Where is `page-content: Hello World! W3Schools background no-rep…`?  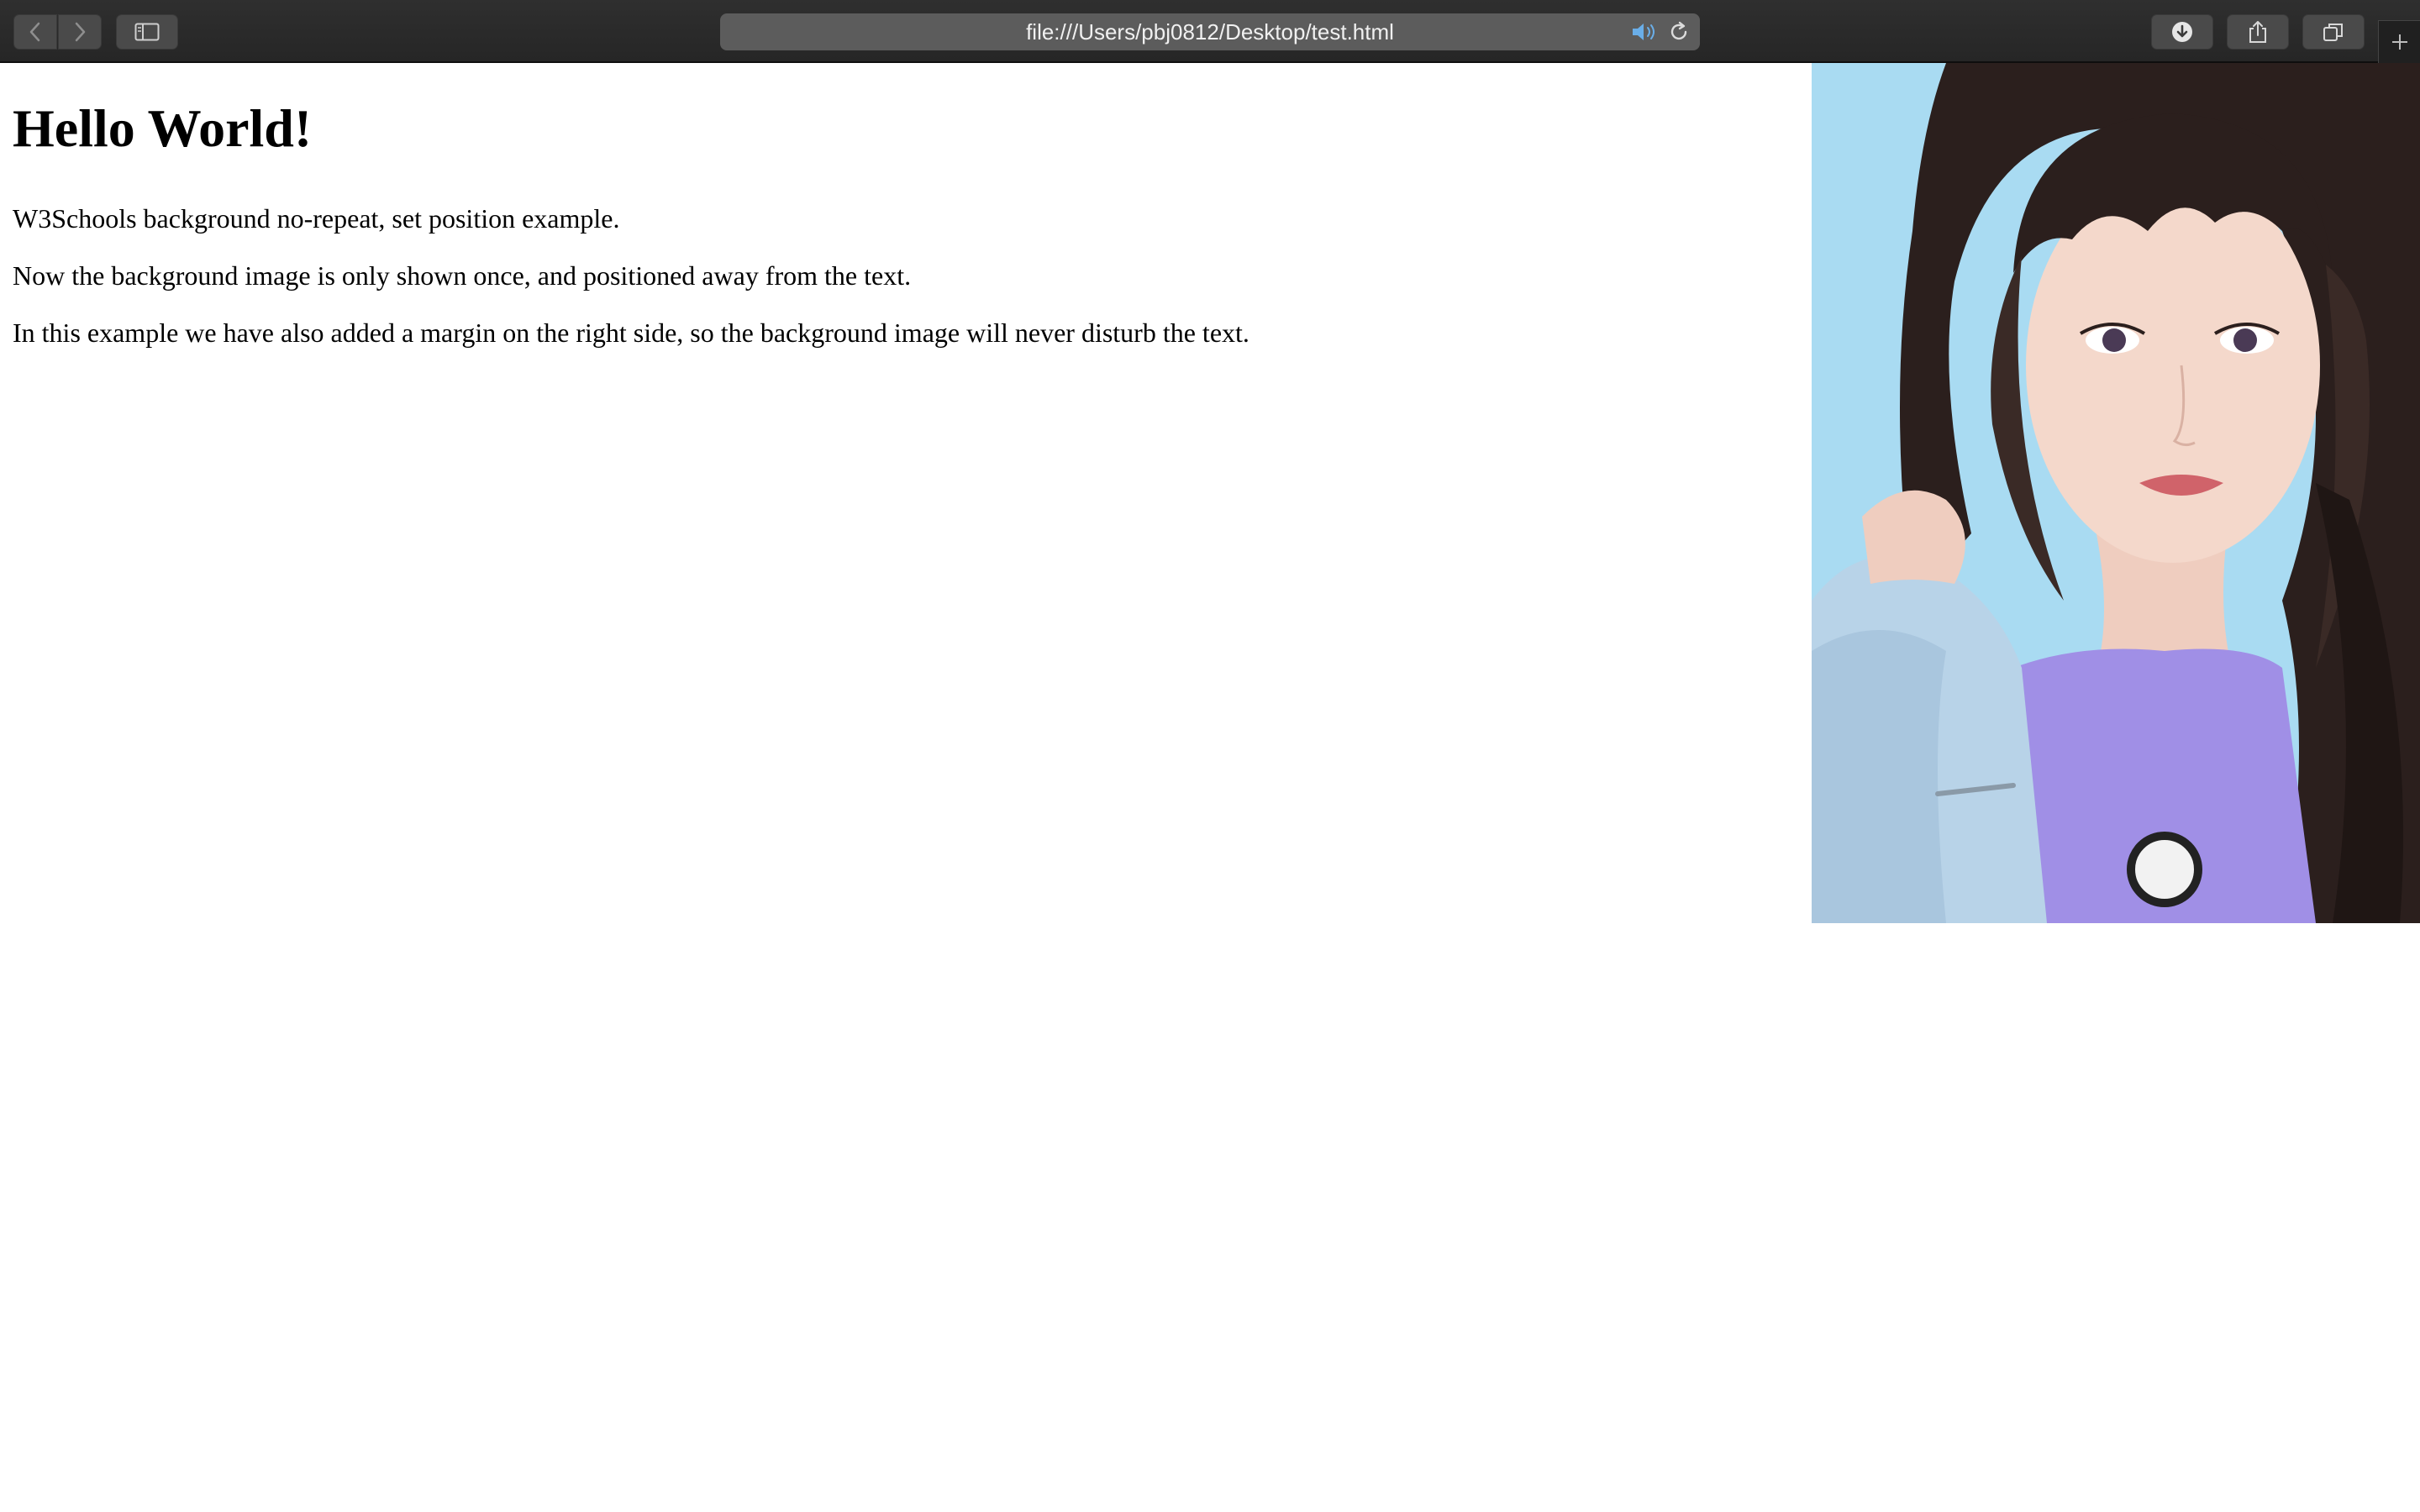
page-content: Hello World! W3Schools background no-rep… is located at coordinates (895, 206).